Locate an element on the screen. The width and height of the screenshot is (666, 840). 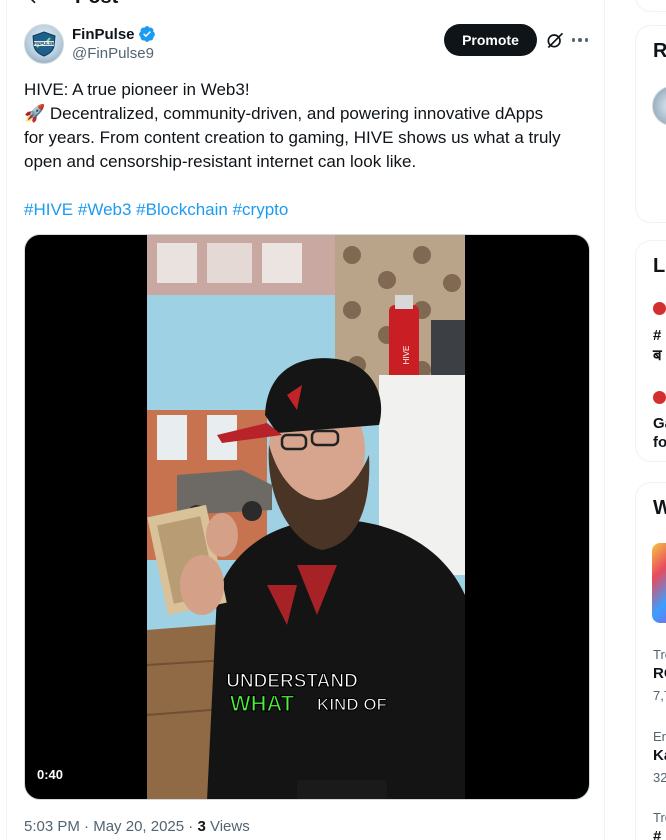
avatar is located at coordinates (659, 106).